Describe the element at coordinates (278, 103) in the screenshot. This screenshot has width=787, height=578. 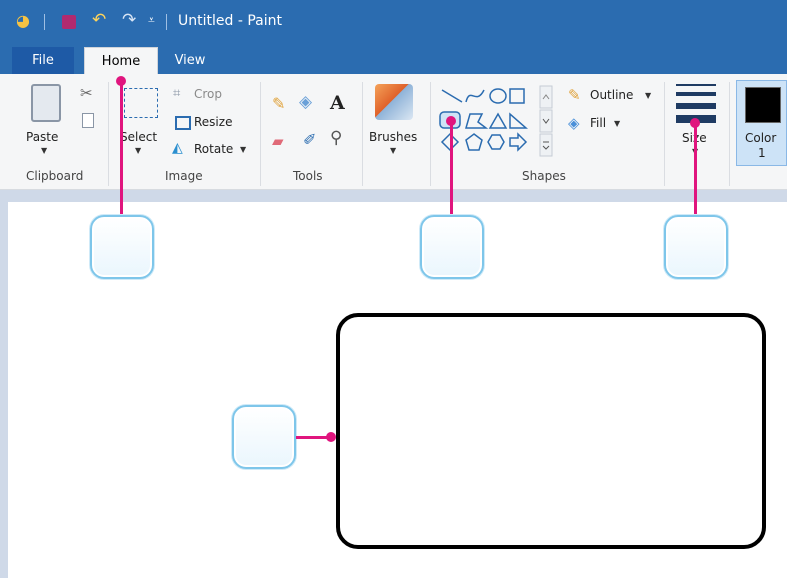
I see `pencil-icon: ✎` at that location.